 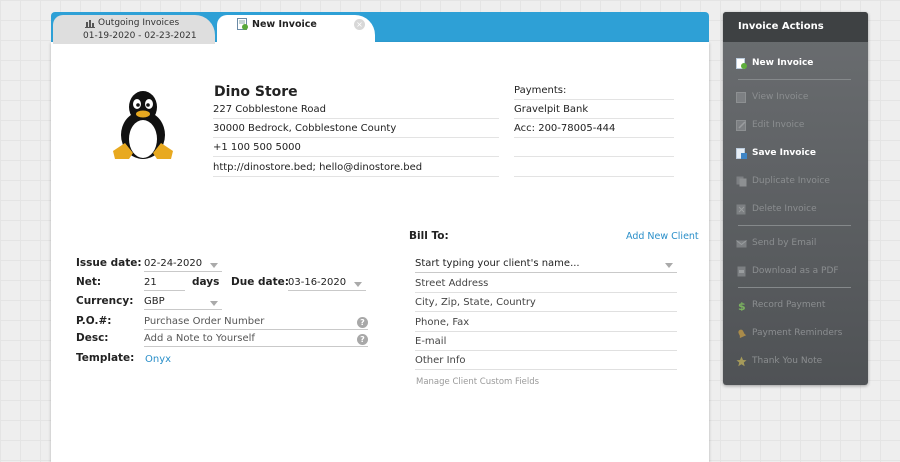 I want to click on due-date-field: 03-16-2020, so click(x=327, y=284).